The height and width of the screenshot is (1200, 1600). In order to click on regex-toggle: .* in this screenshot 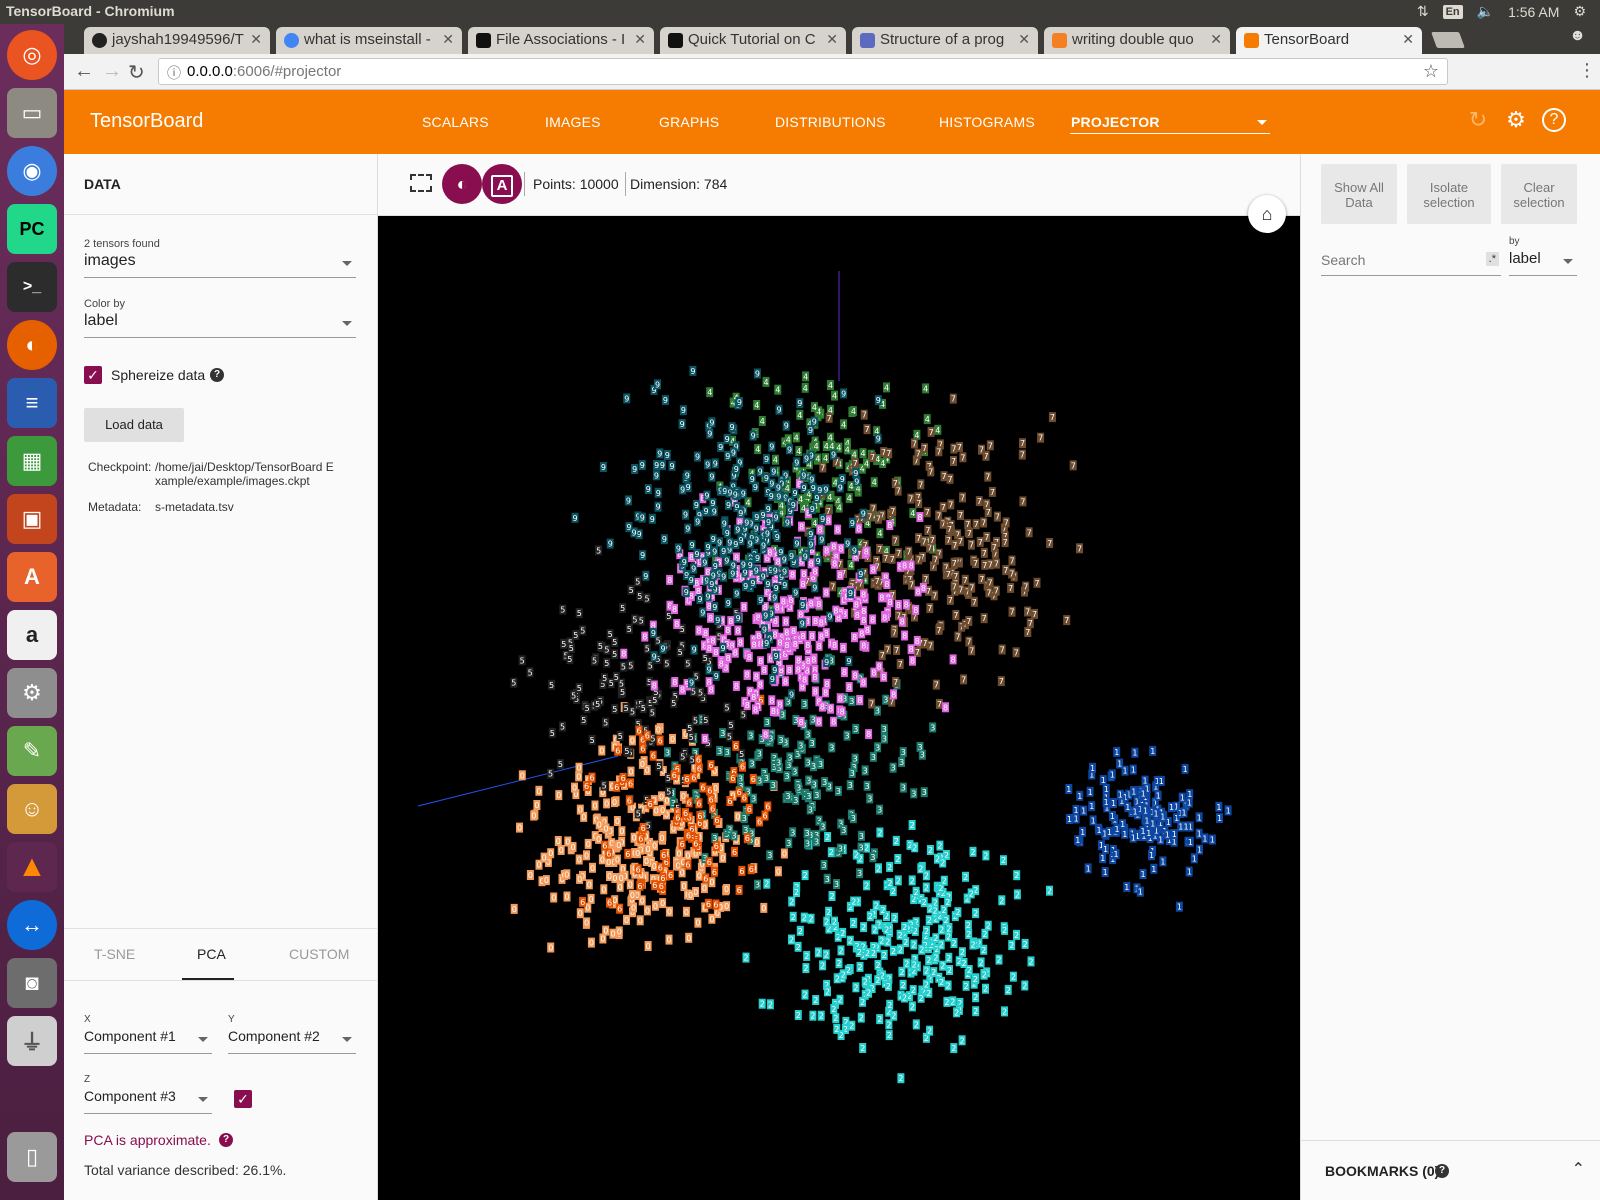, I will do `click(1492, 259)`.